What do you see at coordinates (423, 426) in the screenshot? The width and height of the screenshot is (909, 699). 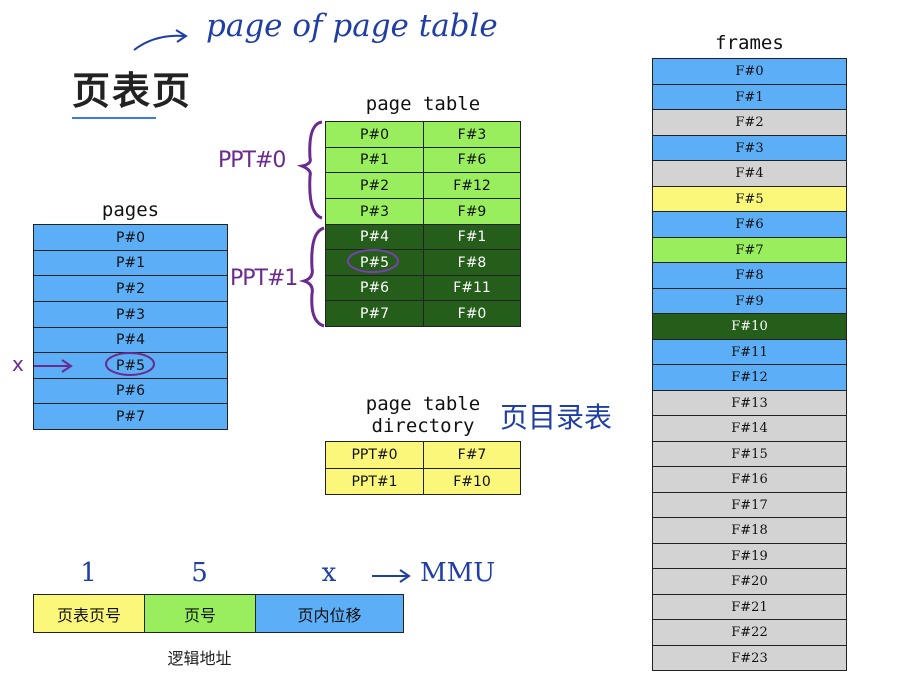 I see `directory-title-line2: directory` at bounding box center [423, 426].